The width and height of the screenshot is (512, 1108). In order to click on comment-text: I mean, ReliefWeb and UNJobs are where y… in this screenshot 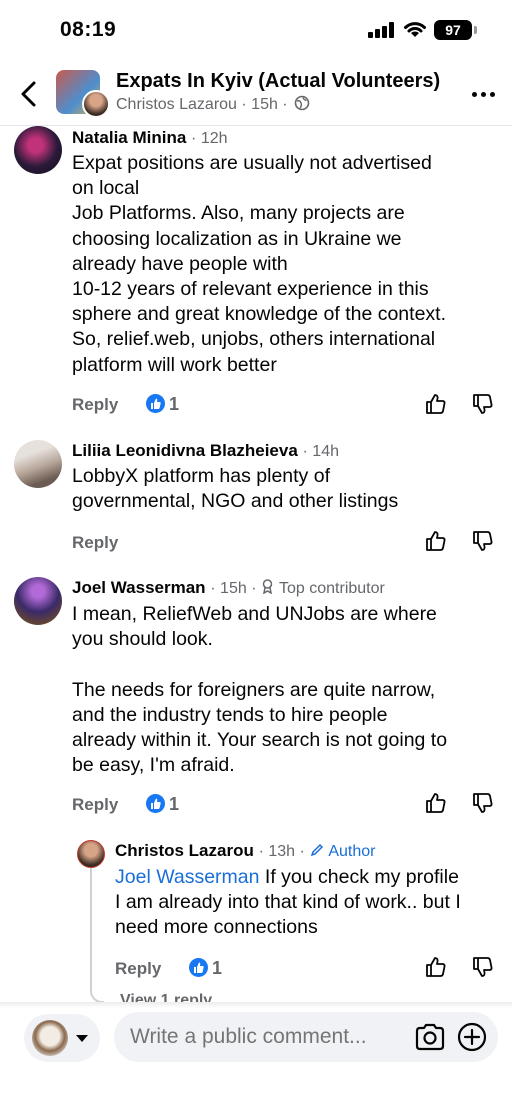, I will do `click(260, 690)`.